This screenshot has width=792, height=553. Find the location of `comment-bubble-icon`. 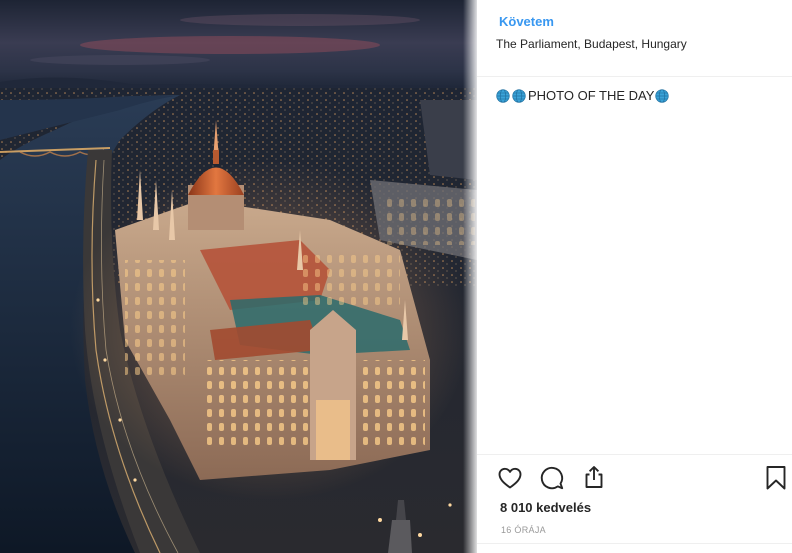

comment-bubble-icon is located at coordinates (552, 478).